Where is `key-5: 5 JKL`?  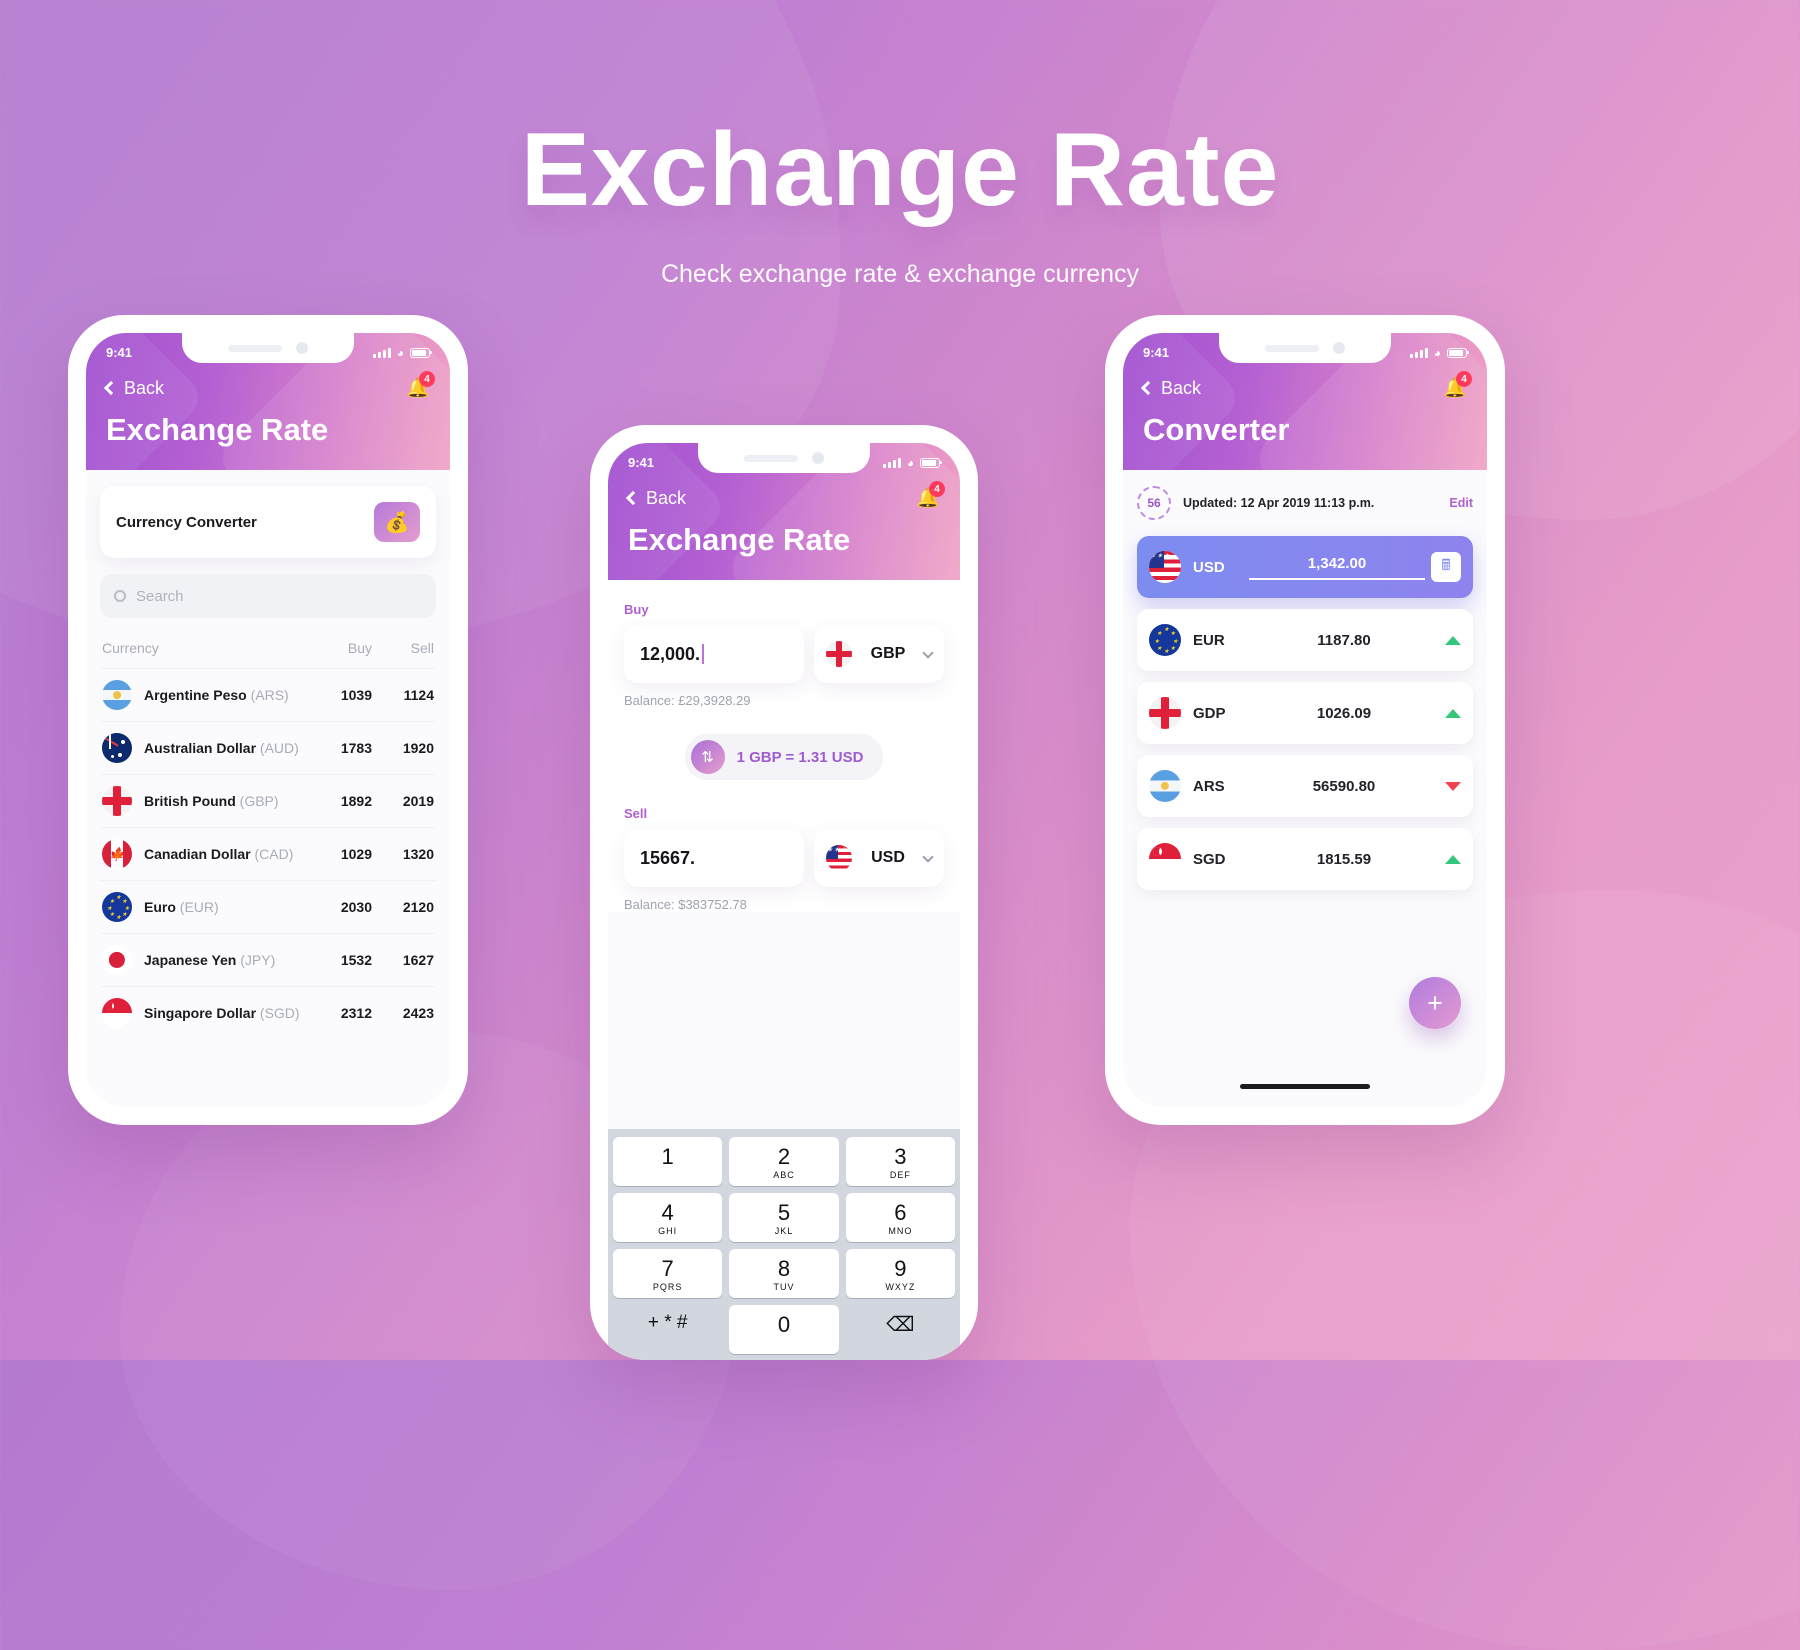 key-5: 5 JKL is located at coordinates (784, 1217).